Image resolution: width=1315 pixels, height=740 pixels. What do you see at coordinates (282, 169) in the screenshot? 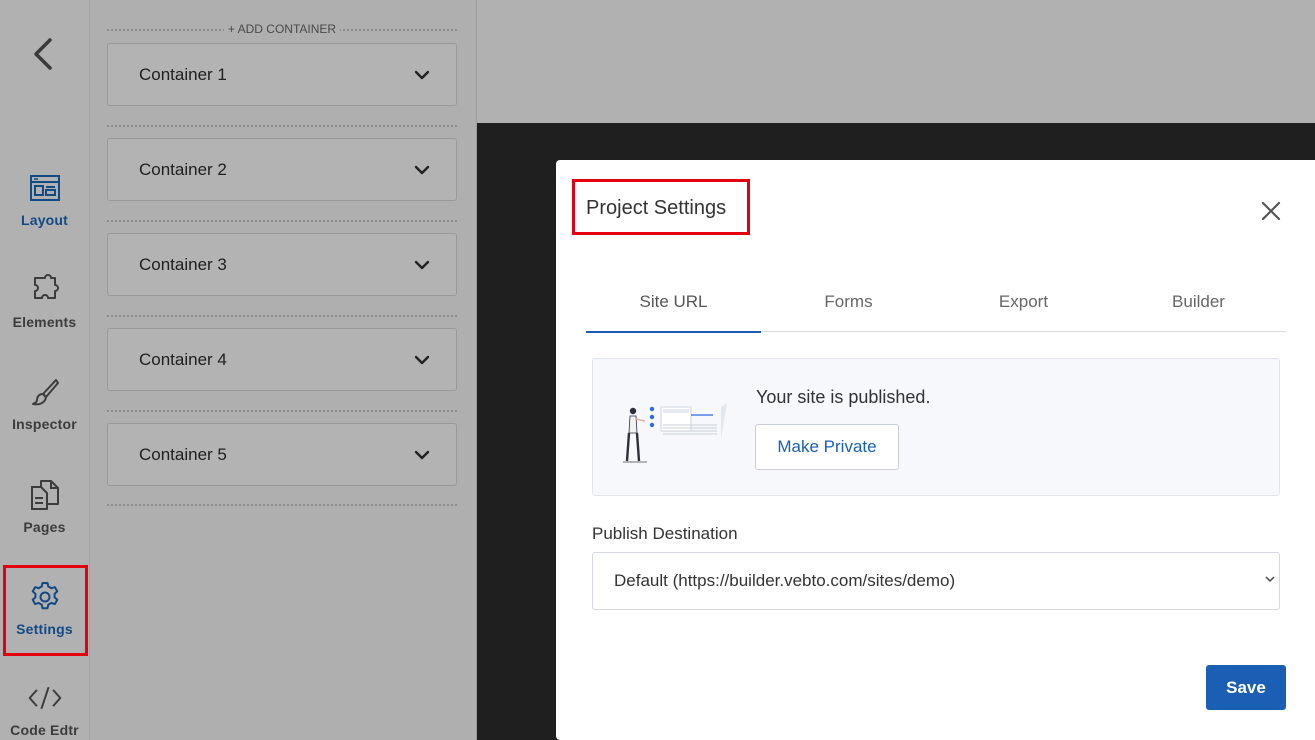
I see `container-item: Container 2` at bounding box center [282, 169].